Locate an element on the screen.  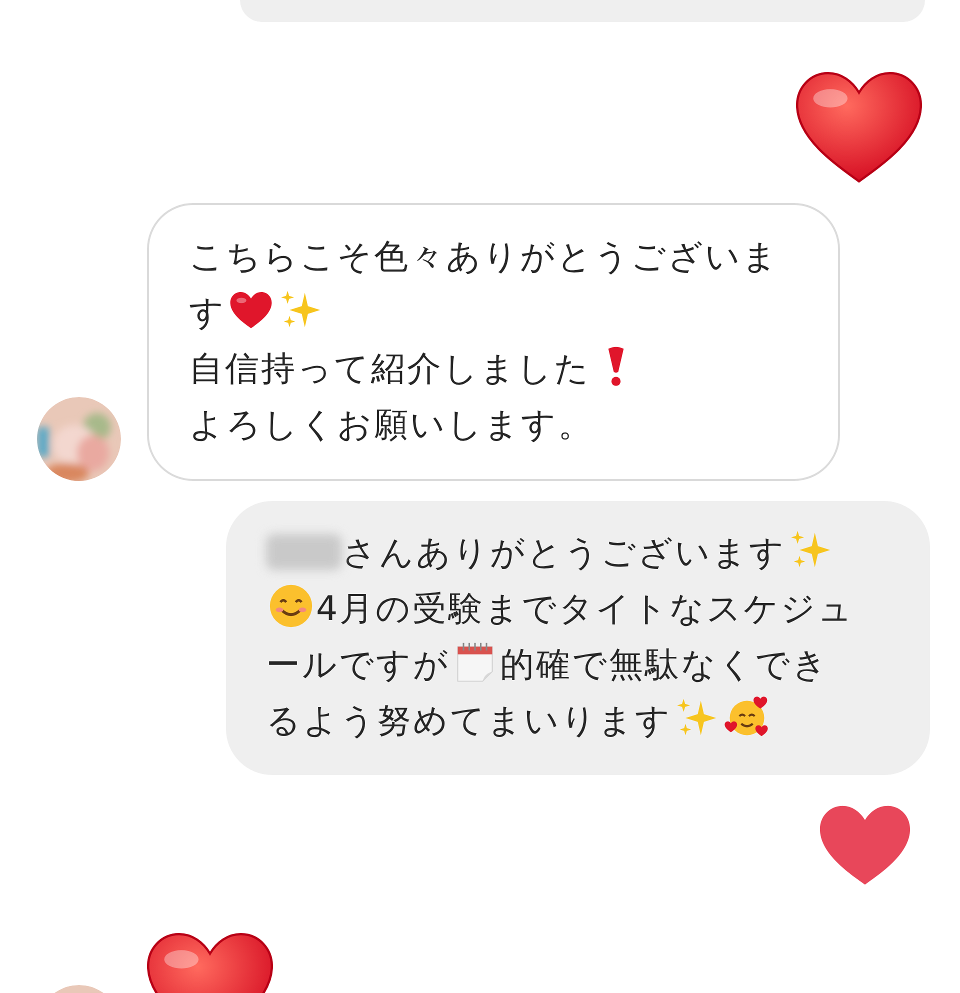
message-text: さんありがとうございます is located at coordinates (564, 553).